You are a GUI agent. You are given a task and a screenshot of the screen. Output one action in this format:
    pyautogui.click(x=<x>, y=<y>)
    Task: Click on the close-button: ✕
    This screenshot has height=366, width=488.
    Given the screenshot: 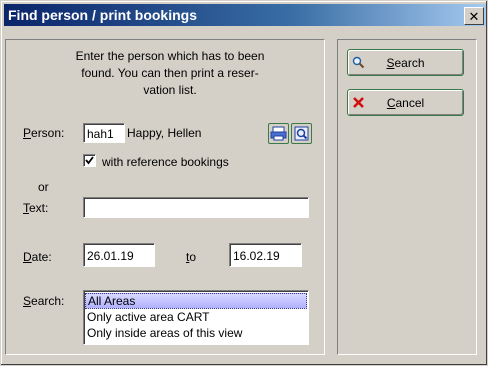 What is the action you would take?
    pyautogui.click(x=474, y=16)
    